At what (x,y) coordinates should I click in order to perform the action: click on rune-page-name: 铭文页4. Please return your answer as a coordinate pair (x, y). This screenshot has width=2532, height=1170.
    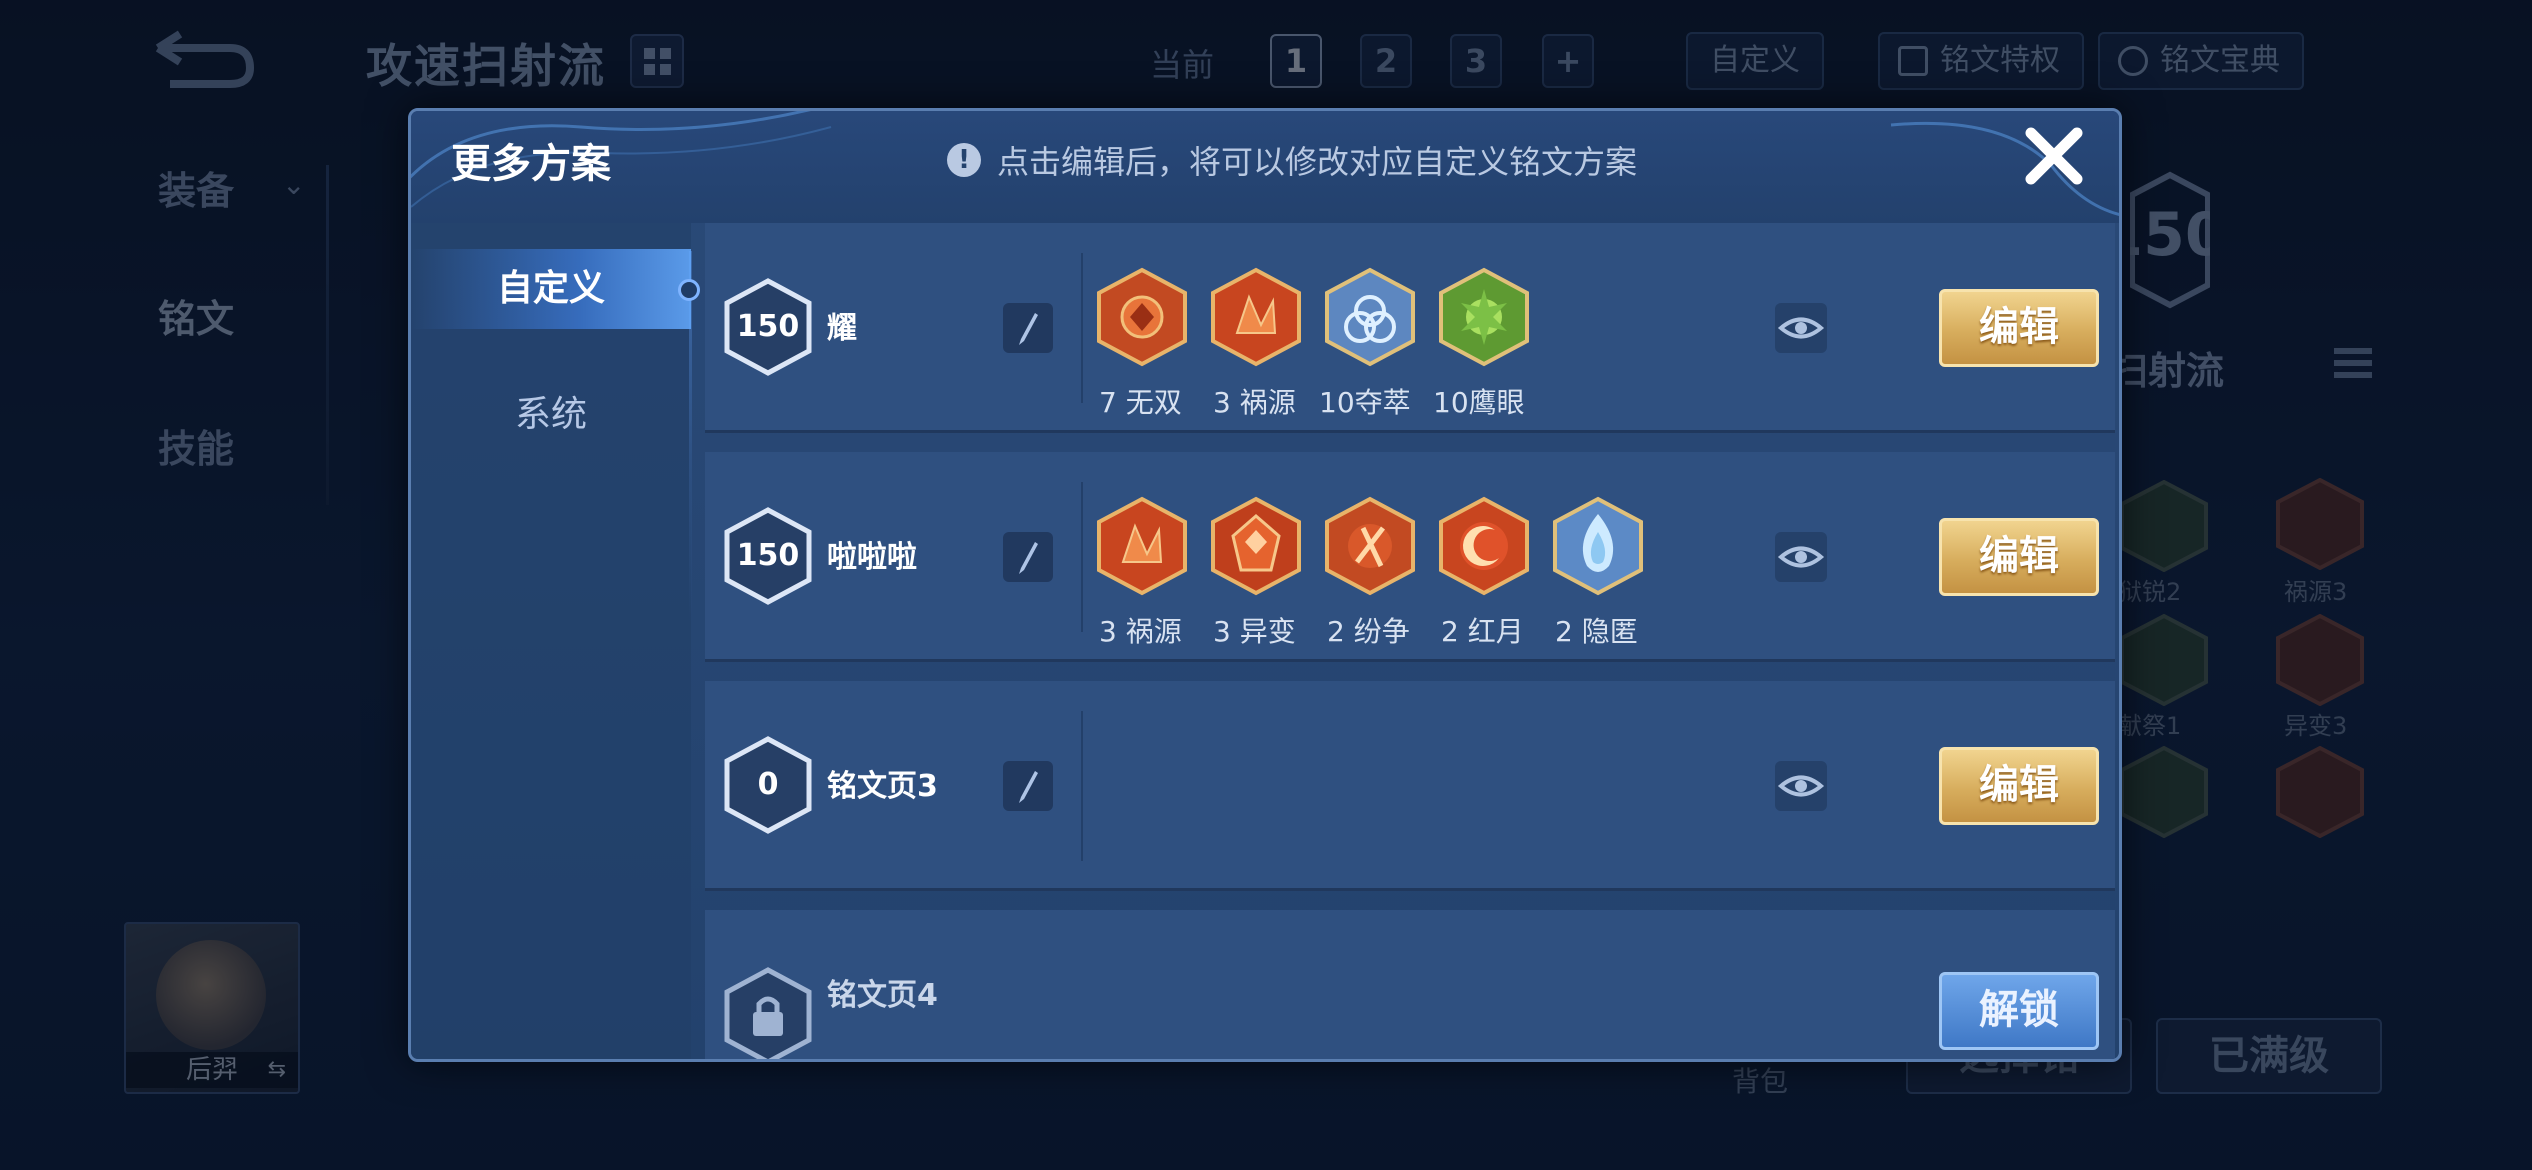
    Looking at the image, I should click on (882, 995).